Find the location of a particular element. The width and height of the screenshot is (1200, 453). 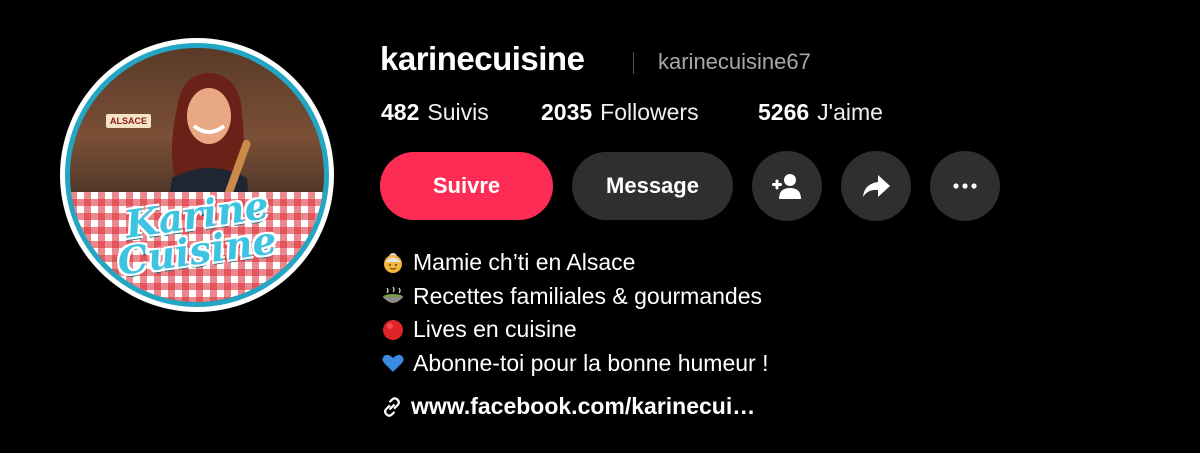

more-options-button is located at coordinates (965, 186).